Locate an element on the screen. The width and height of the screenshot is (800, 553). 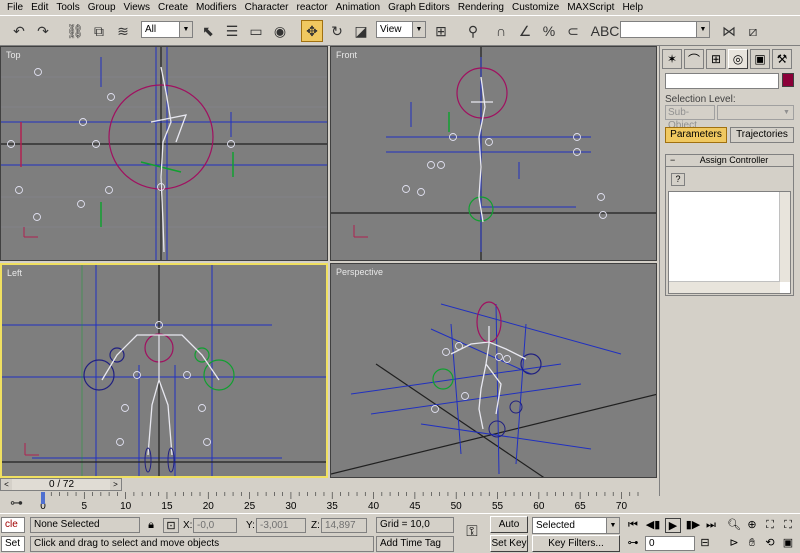
previous-frame-icon: ◀▮ is located at coordinates (653, 525).